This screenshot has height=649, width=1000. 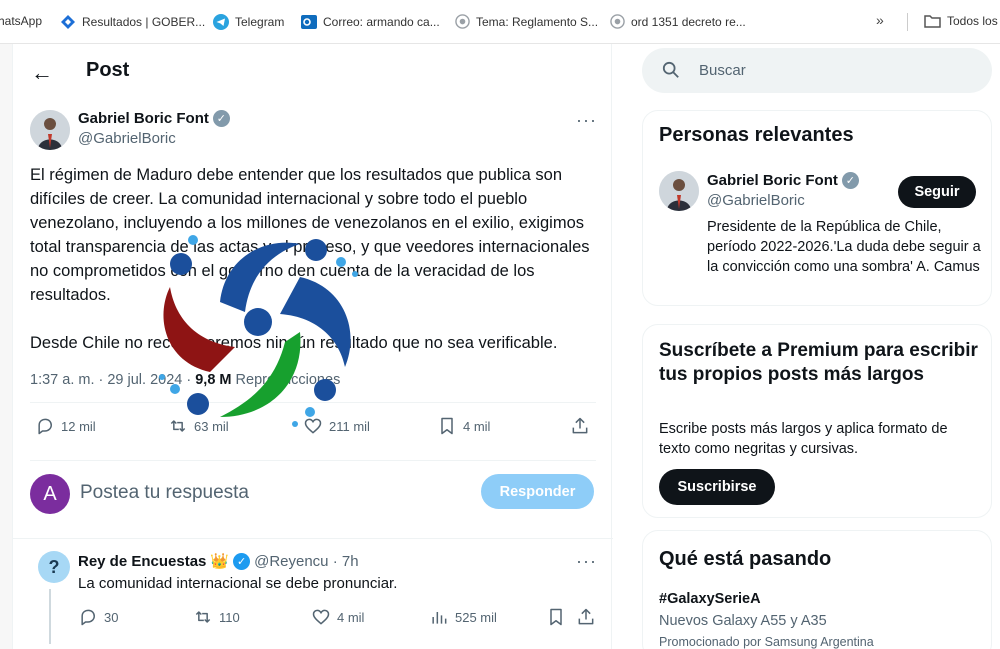 What do you see at coordinates (6, 346) in the screenshot?
I see `left-gutter` at bounding box center [6, 346].